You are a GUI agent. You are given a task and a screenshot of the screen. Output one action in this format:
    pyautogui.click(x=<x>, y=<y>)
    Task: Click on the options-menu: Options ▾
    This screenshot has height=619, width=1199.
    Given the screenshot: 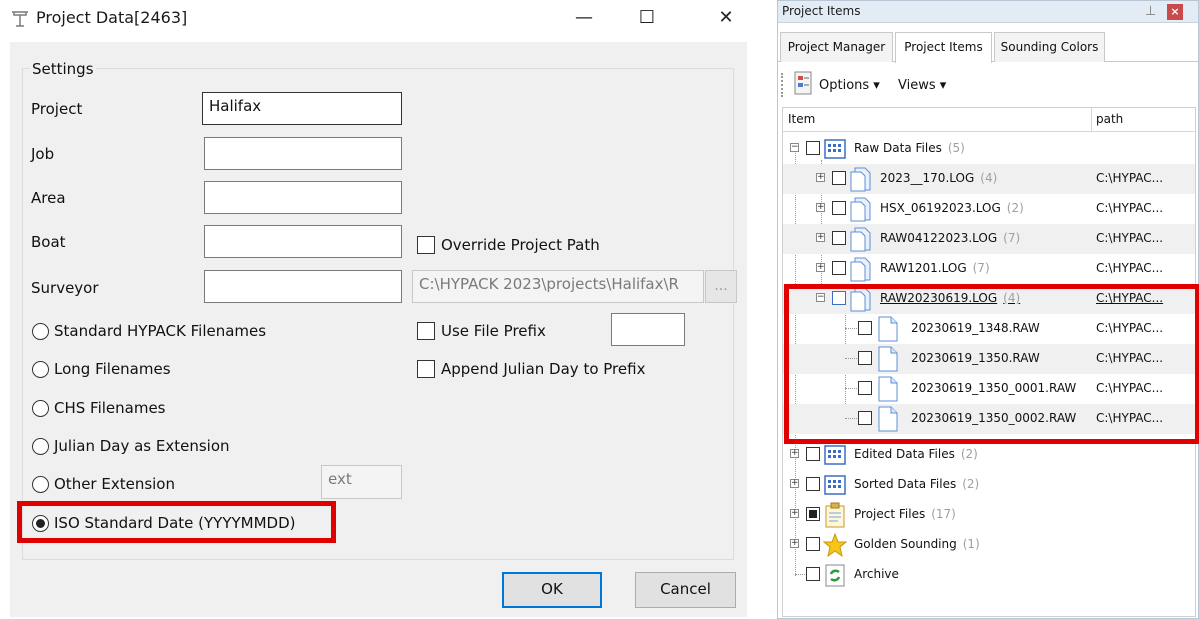 What is the action you would take?
    pyautogui.click(x=849, y=85)
    